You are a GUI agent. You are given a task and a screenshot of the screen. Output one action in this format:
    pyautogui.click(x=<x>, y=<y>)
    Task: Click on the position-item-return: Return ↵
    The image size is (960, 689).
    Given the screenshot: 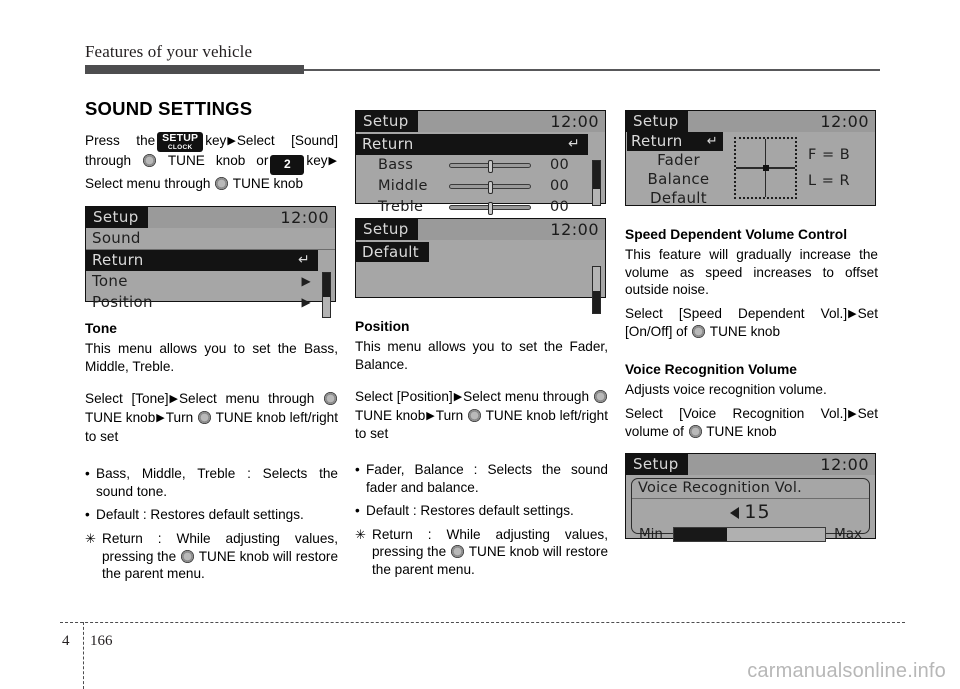 What is the action you would take?
    pyautogui.click(x=675, y=141)
    